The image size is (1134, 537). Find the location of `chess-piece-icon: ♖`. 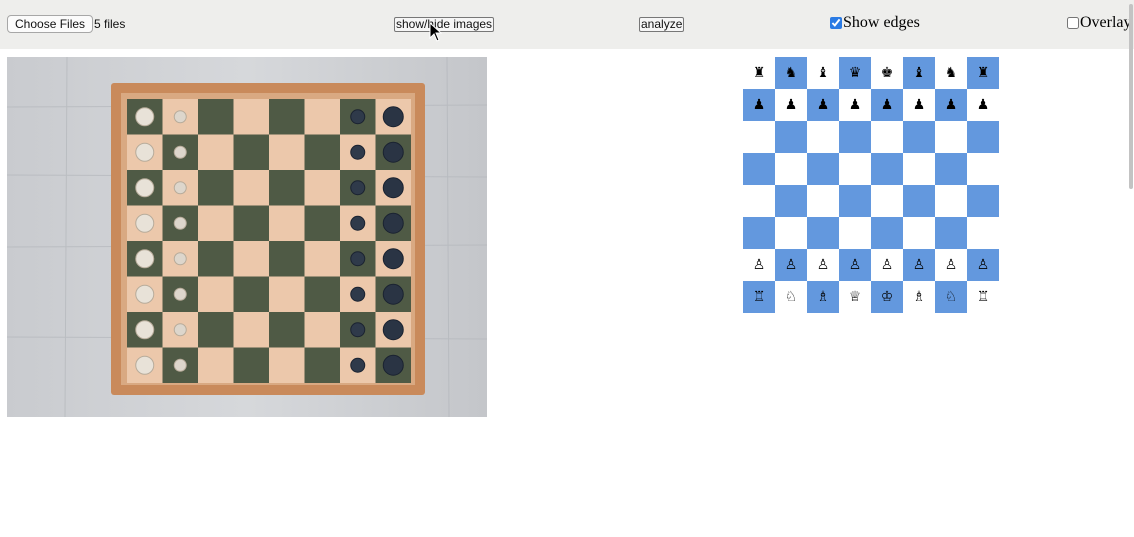

chess-piece-icon: ♖ is located at coordinates (983, 297).